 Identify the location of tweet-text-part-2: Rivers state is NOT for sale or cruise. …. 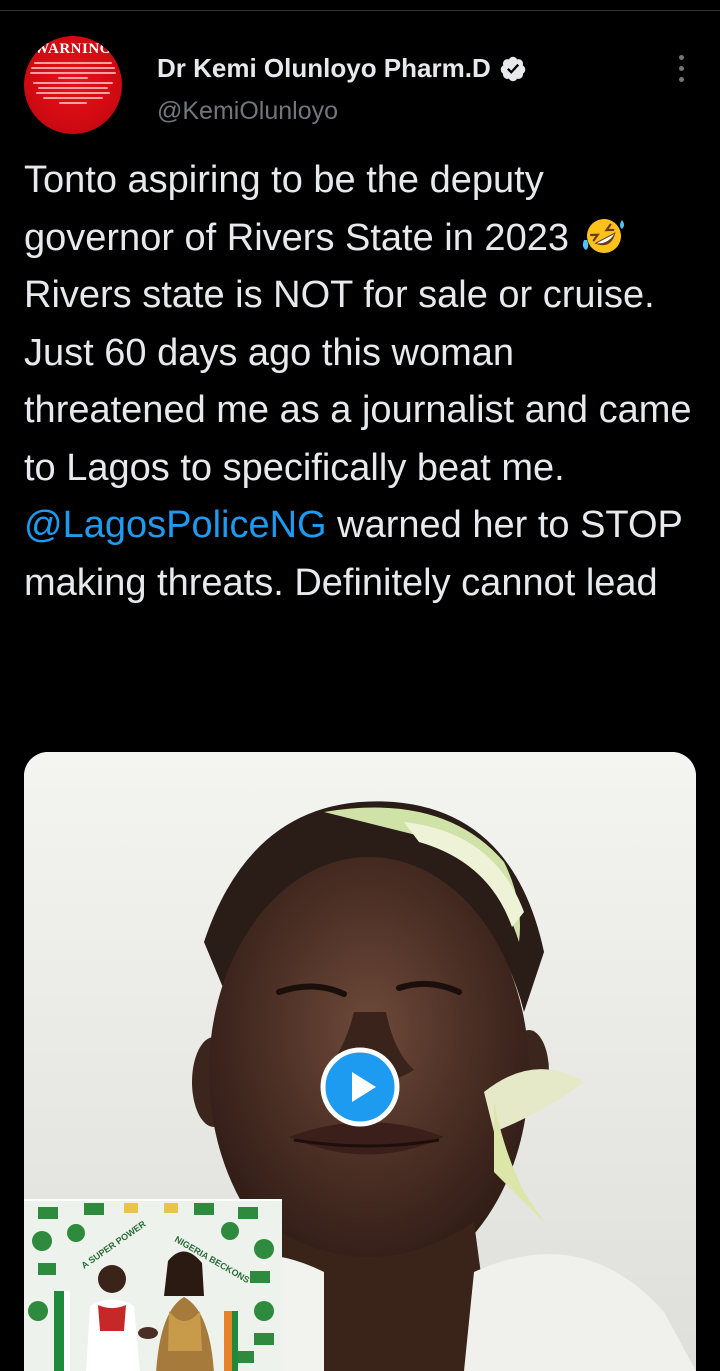
(358, 381).